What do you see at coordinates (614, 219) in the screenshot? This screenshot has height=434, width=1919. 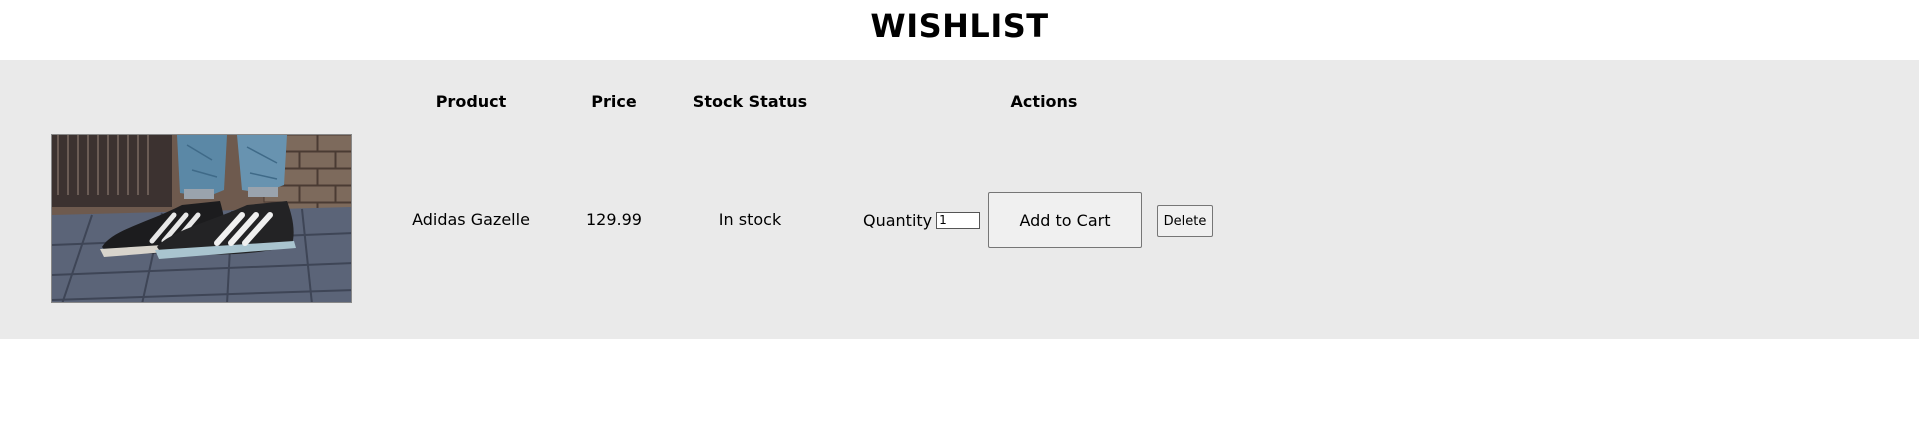 I see `product-price: 129.99` at bounding box center [614, 219].